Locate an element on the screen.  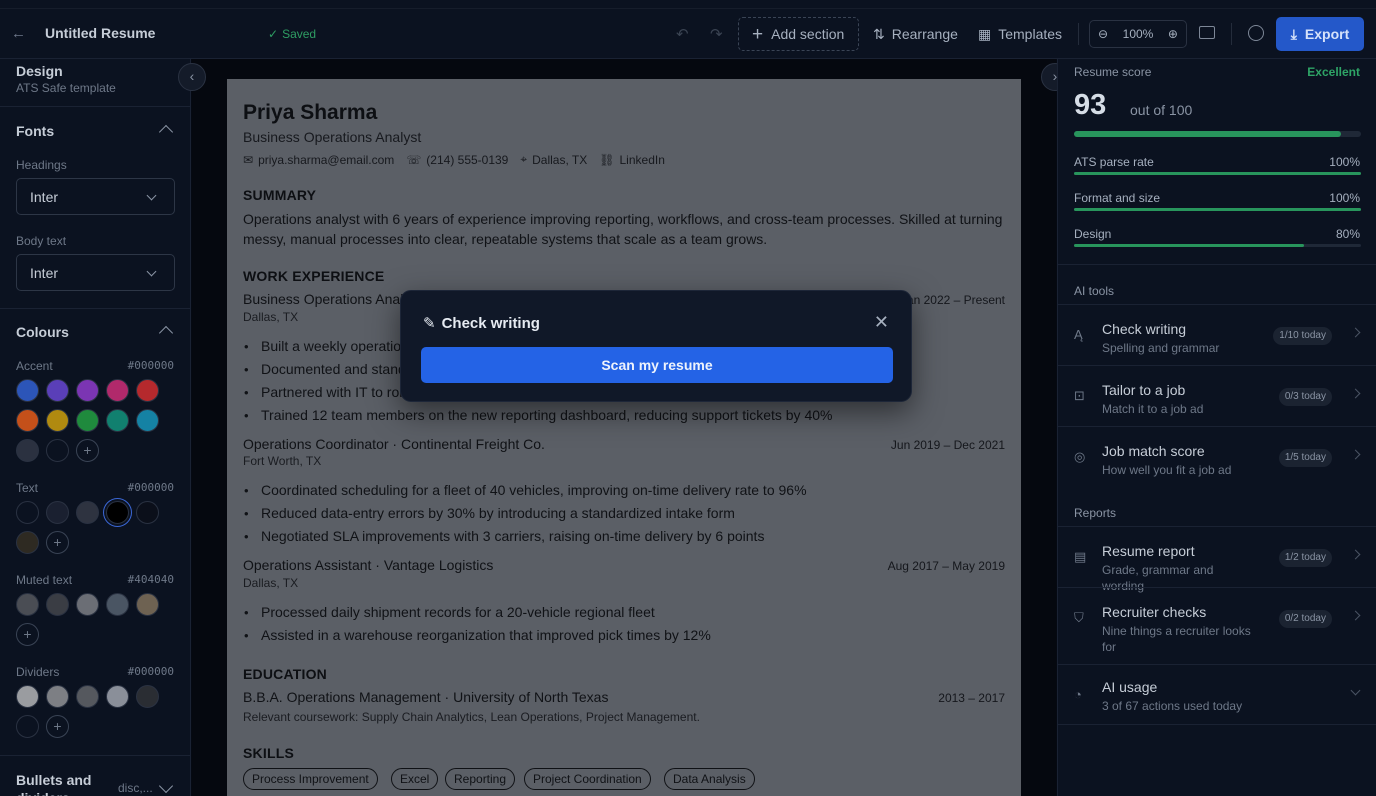
spell-check-icon: ✎ is located at coordinates (429, 323).